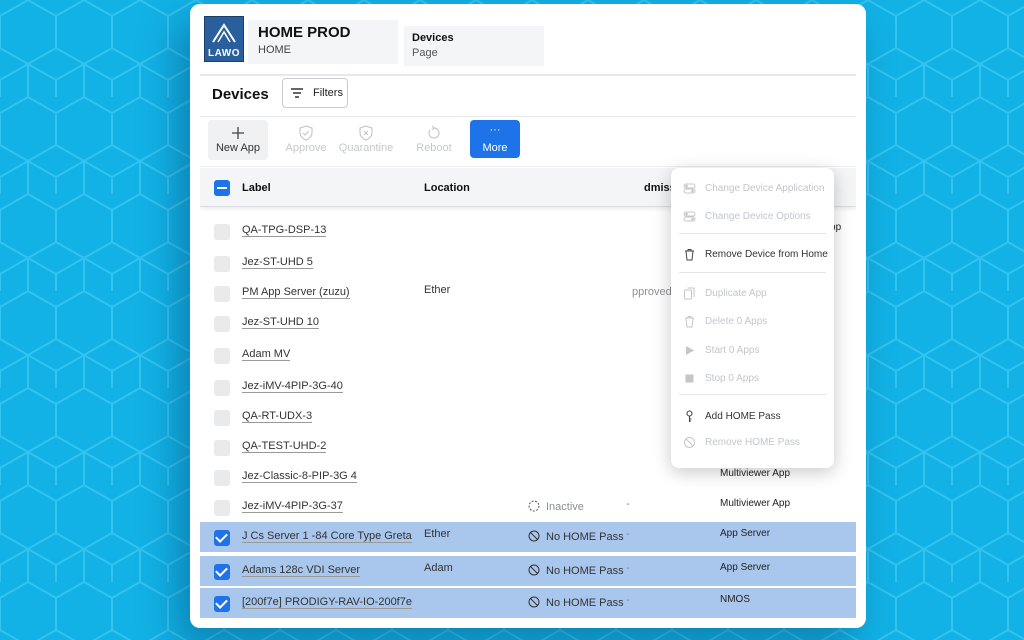 This screenshot has width=1024, height=640. I want to click on filter-icon, so click(297, 93).